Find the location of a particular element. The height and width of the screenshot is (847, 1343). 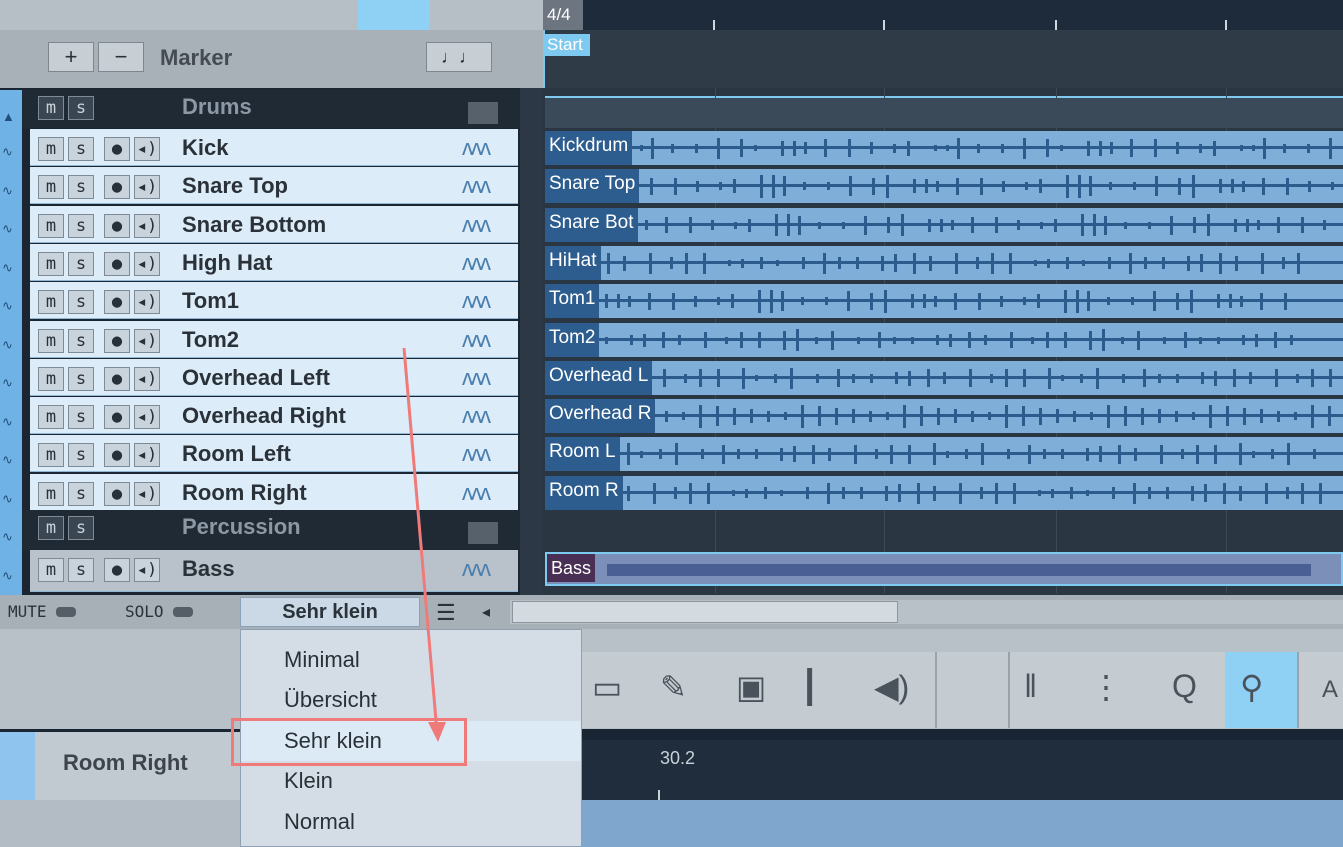

menu-icon: ☰ is located at coordinates (446, 613).